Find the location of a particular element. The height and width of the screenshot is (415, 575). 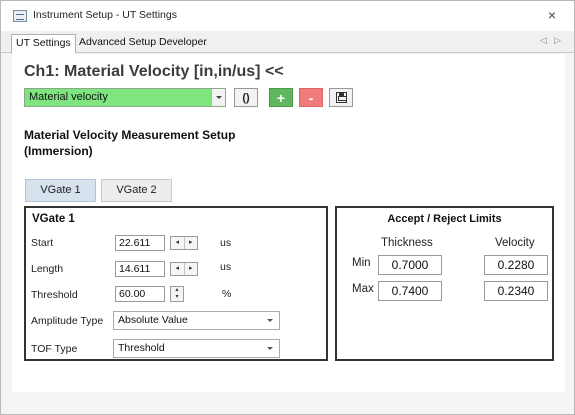

velocity-column-header: Velocity is located at coordinates (515, 243).